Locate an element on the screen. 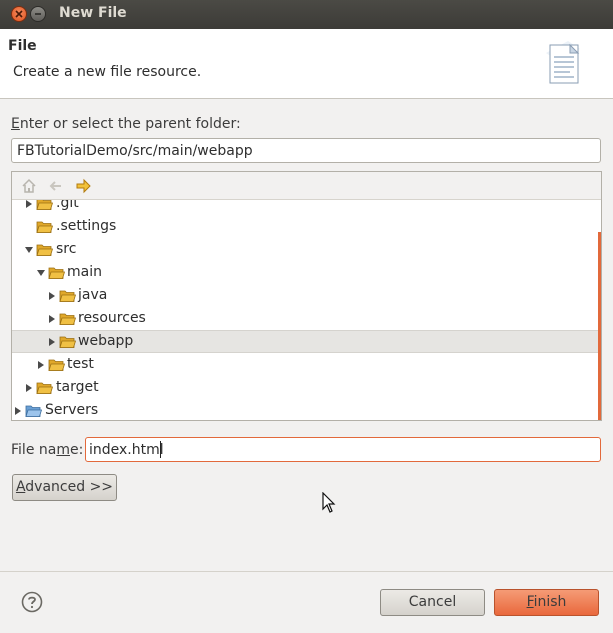  parent-folder-input is located at coordinates (306, 150).